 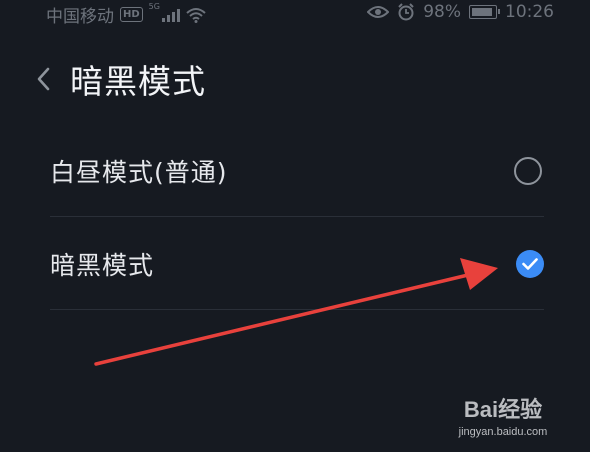 What do you see at coordinates (503, 432) in the screenshot?
I see `watermark-url: jingyan.baidu.com` at bounding box center [503, 432].